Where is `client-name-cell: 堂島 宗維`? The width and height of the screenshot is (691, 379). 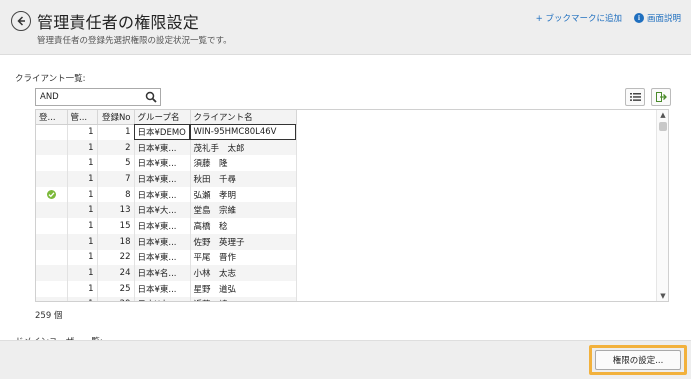
client-name-cell: 堂島 宗維 is located at coordinates (243, 210).